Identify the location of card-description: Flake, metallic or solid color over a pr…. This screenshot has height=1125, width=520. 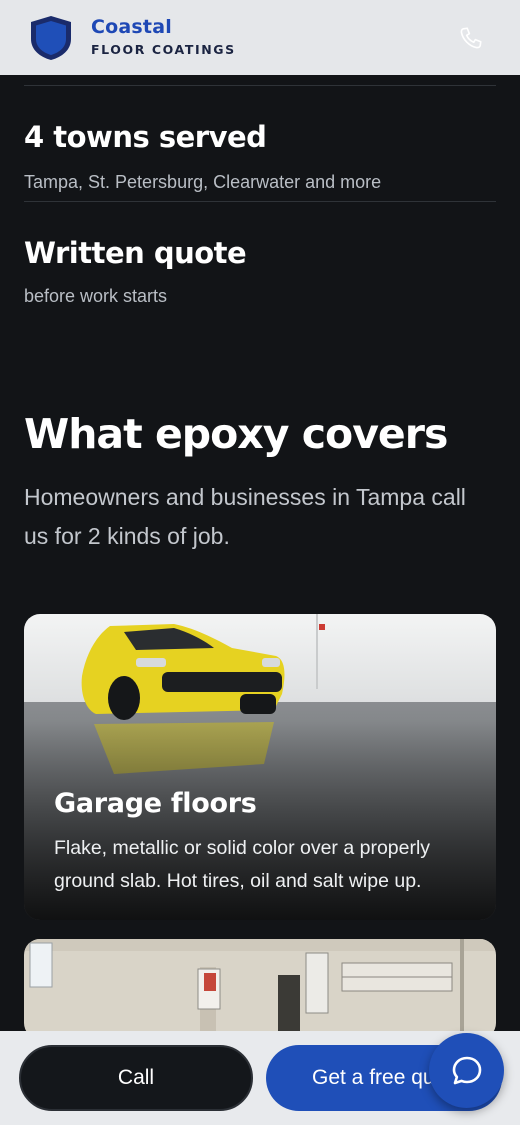
(242, 864).